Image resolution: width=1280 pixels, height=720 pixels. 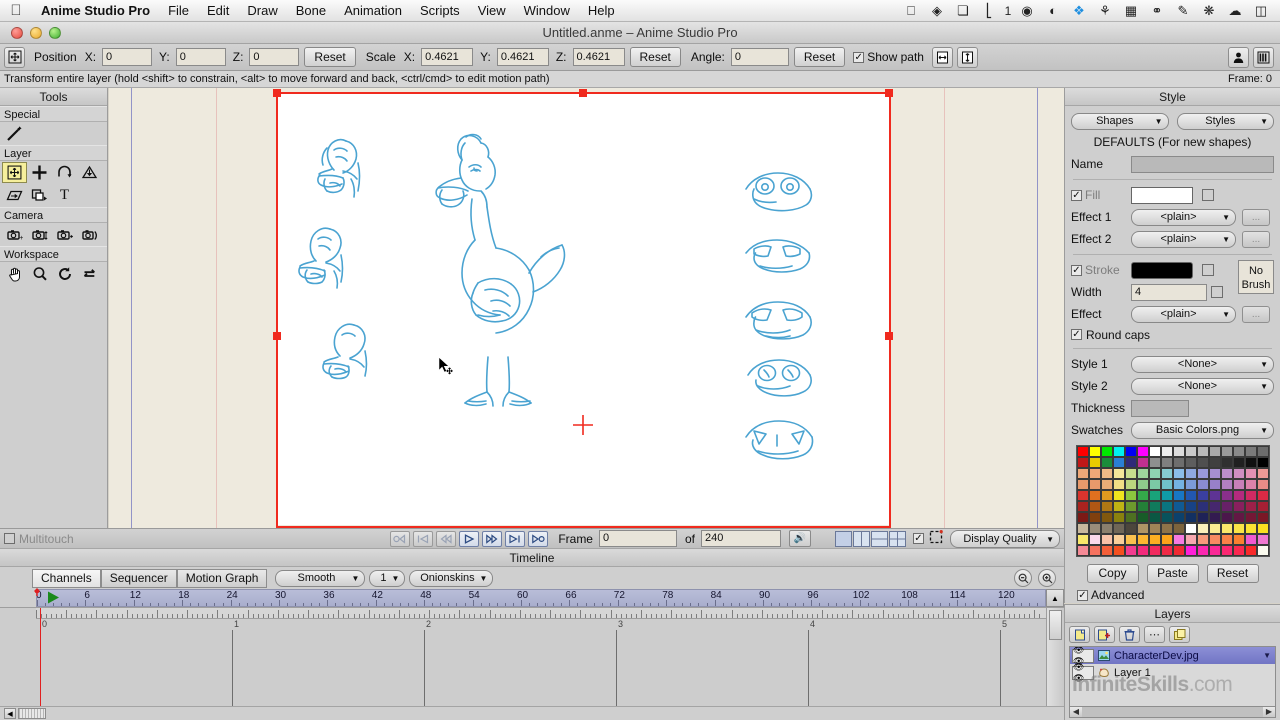 What do you see at coordinates (277, 336) in the screenshot?
I see `selection-handle-ml` at bounding box center [277, 336].